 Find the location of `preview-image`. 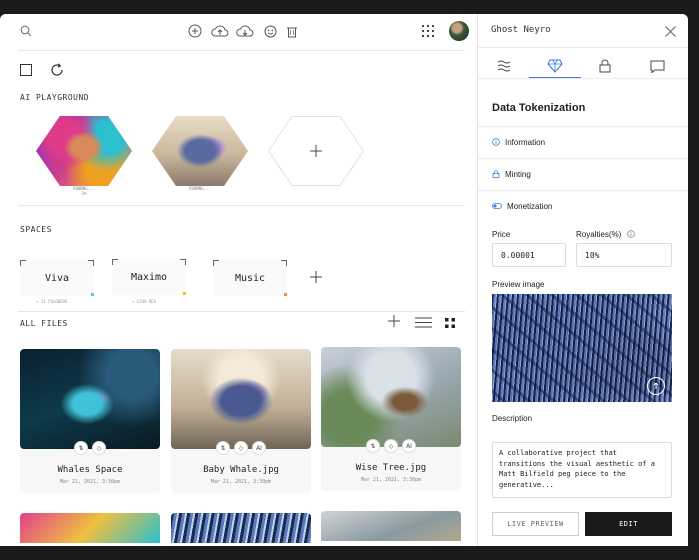

preview-image is located at coordinates (582, 348).